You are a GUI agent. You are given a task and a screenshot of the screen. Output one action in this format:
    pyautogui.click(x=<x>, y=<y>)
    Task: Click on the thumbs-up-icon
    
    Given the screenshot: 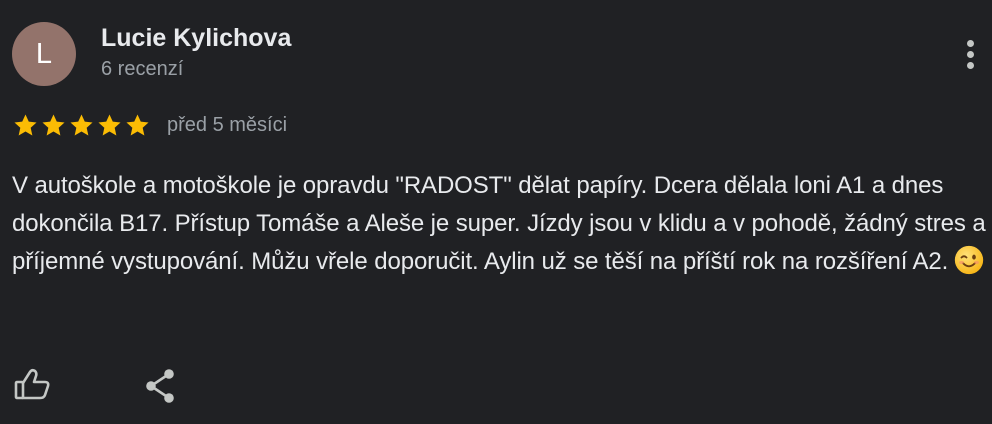 What is the action you would take?
    pyautogui.click(x=32, y=384)
    